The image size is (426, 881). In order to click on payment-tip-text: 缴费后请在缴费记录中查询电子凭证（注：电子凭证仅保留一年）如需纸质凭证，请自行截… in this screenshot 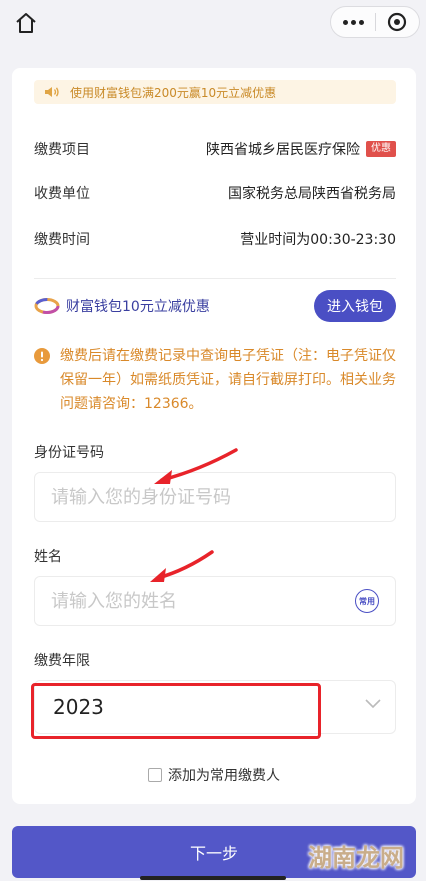, I will do `click(228, 380)`.